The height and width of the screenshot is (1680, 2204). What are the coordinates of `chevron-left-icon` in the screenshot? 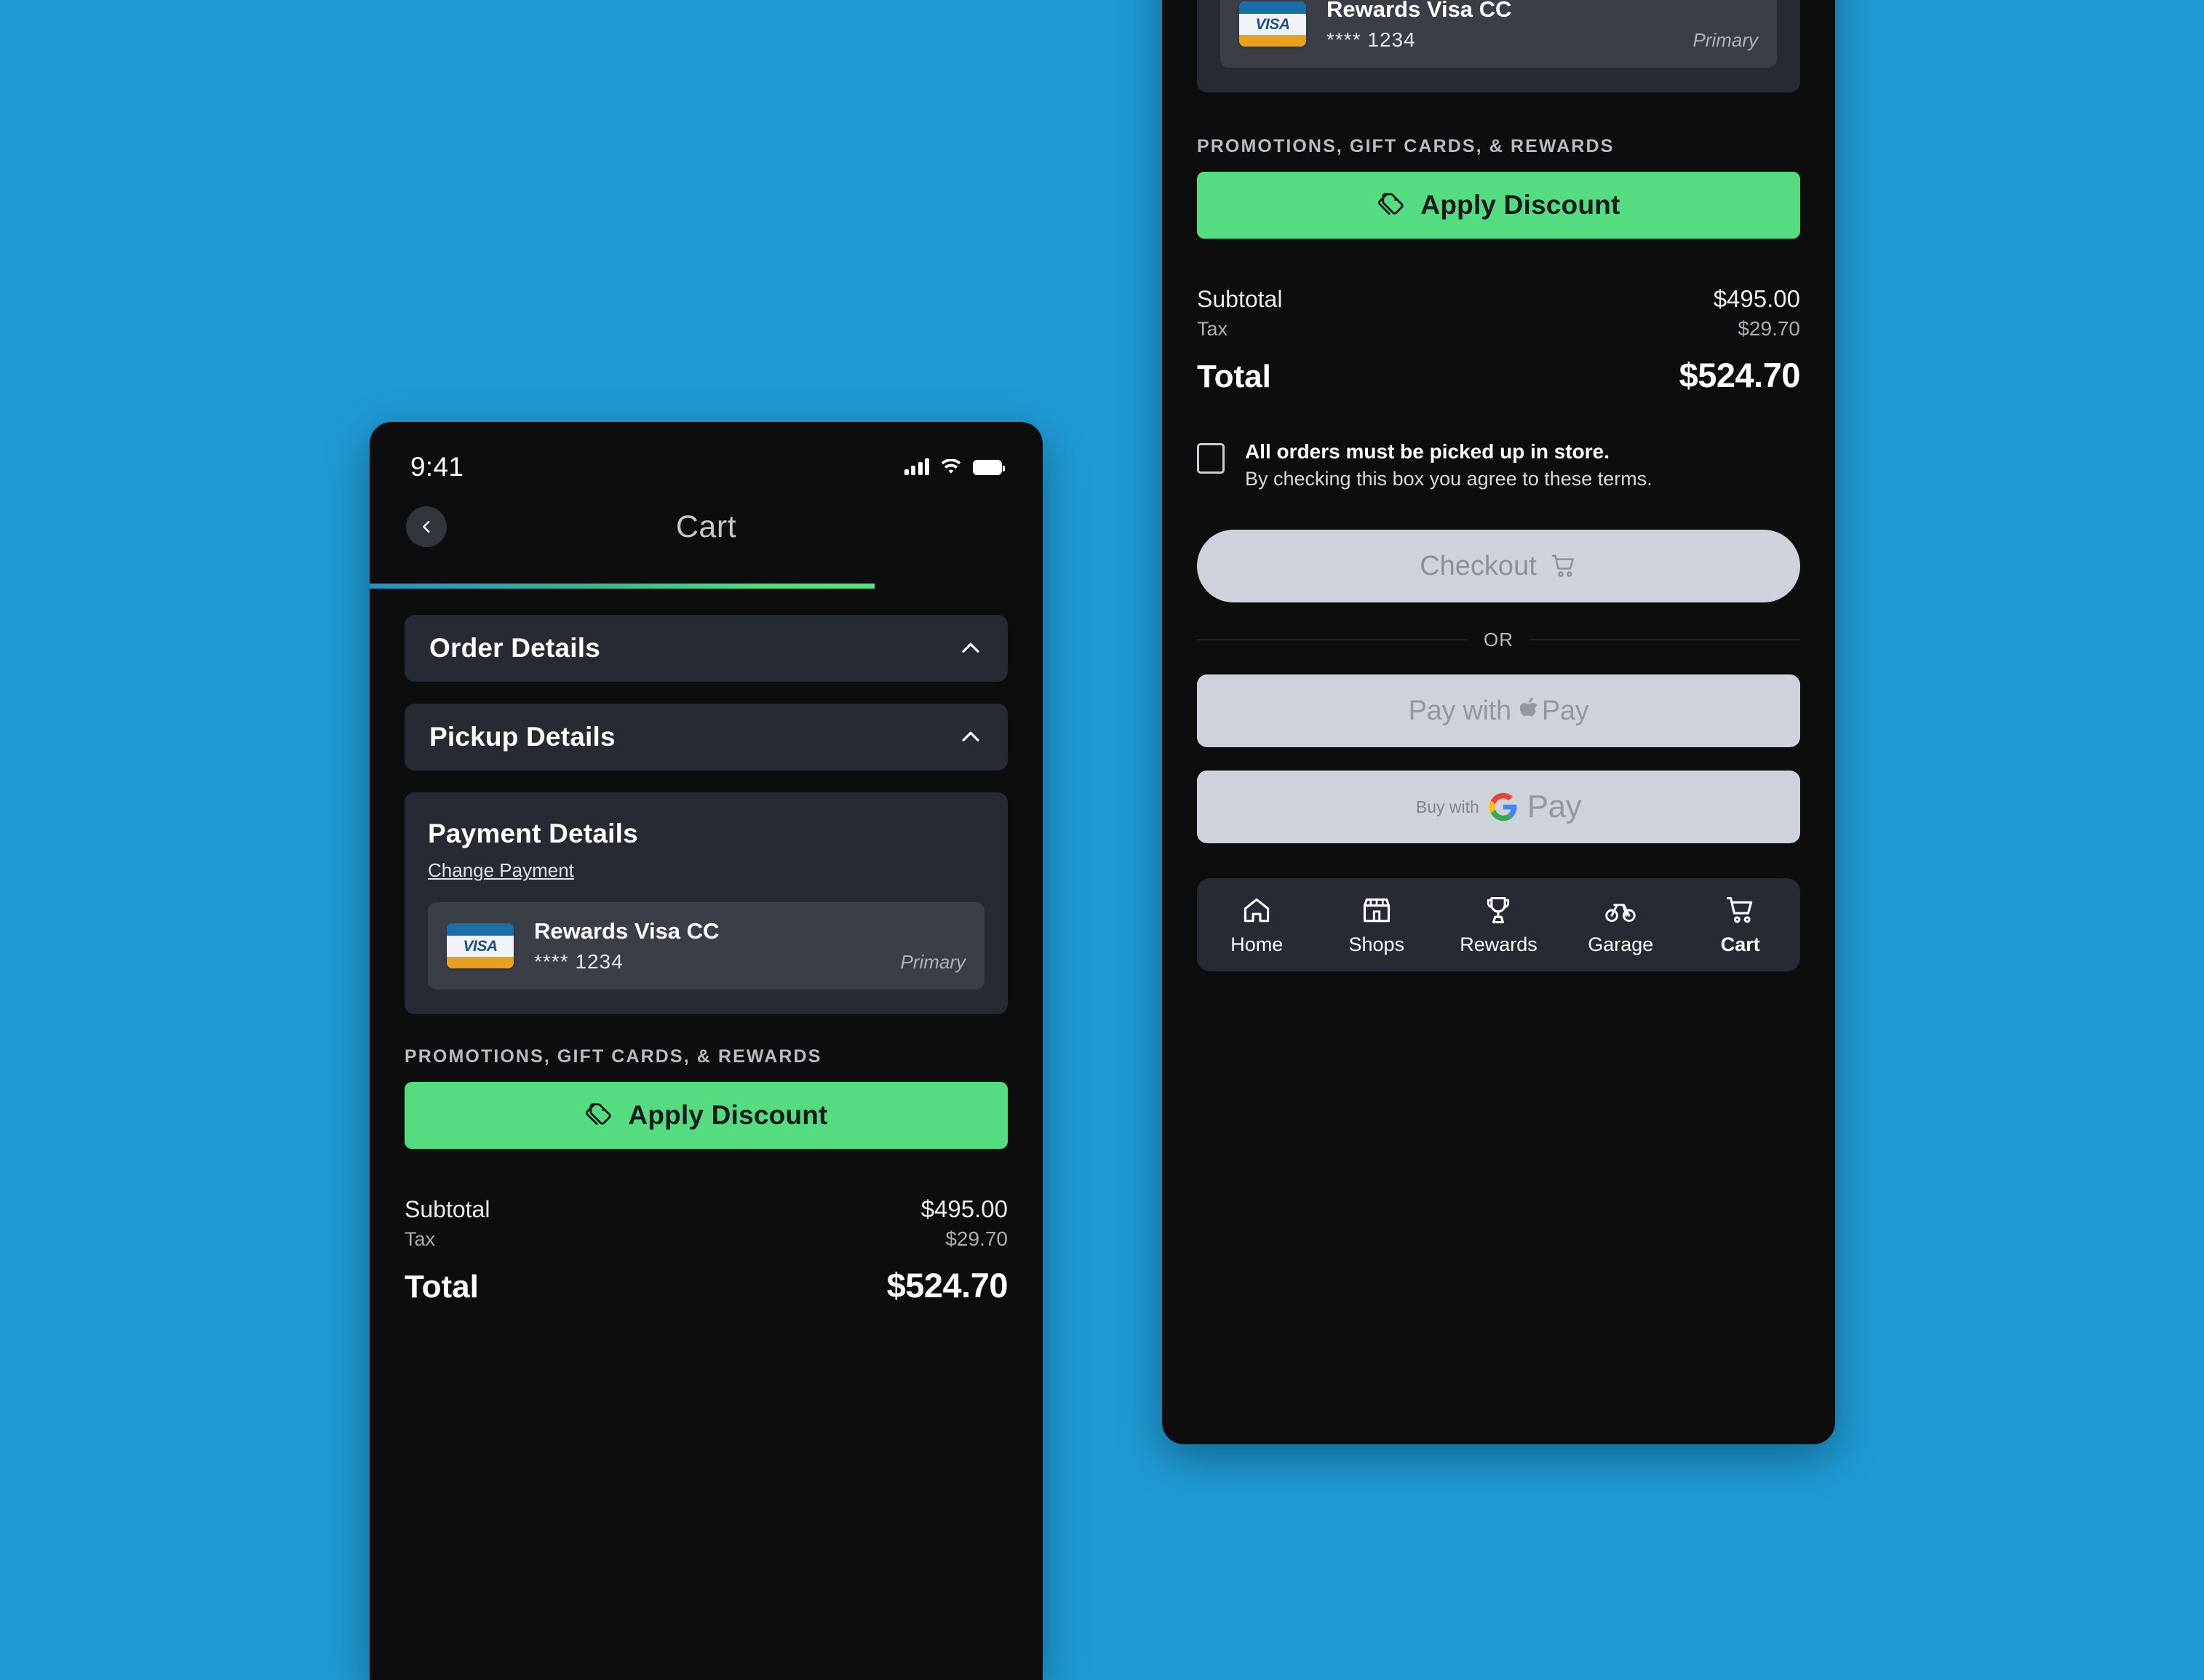 It's located at (426, 526).